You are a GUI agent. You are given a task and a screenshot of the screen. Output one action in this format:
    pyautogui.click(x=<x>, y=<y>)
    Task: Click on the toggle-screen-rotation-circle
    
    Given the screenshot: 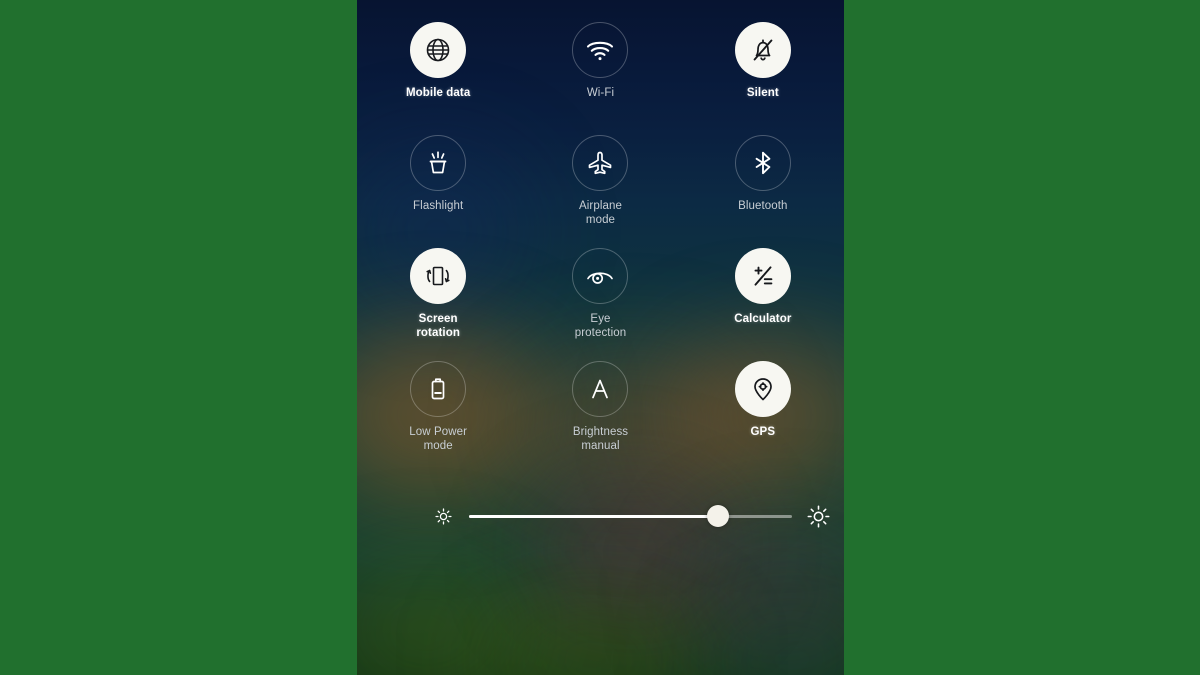 What is the action you would take?
    pyautogui.click(x=438, y=276)
    